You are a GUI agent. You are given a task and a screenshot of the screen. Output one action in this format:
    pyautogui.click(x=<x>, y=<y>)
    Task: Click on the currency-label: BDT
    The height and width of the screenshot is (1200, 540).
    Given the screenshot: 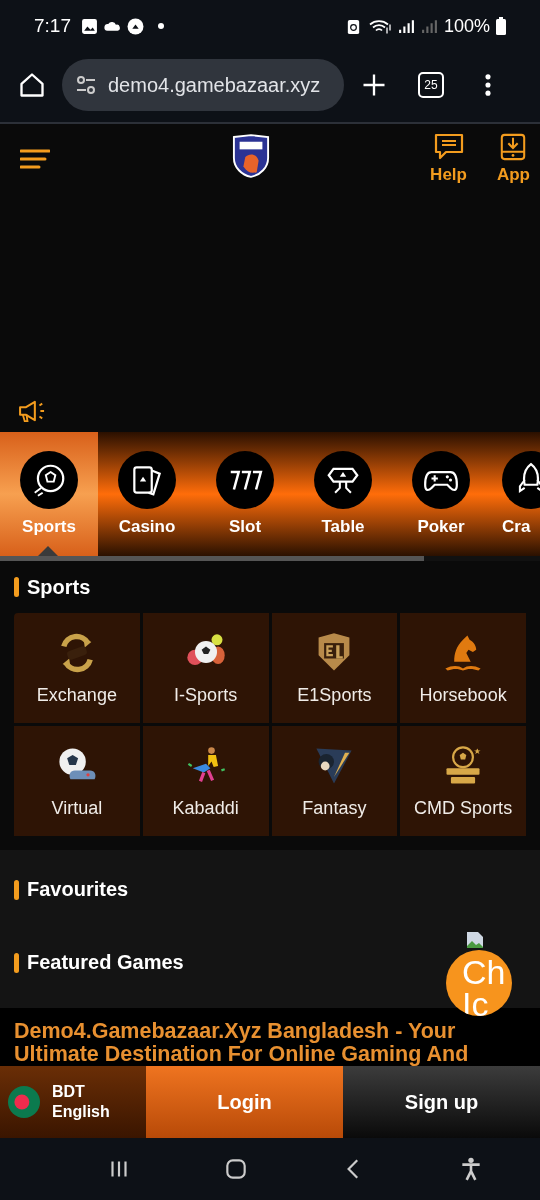 What is the action you would take?
    pyautogui.click(x=69, y=1092)
    